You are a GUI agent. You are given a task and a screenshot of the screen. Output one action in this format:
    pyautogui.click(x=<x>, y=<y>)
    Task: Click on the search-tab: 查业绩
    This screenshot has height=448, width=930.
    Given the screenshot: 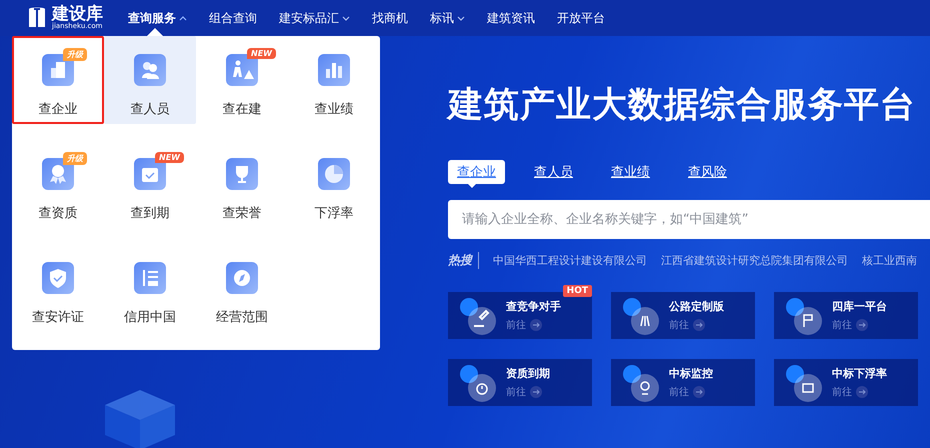 What is the action you would take?
    pyautogui.click(x=630, y=172)
    